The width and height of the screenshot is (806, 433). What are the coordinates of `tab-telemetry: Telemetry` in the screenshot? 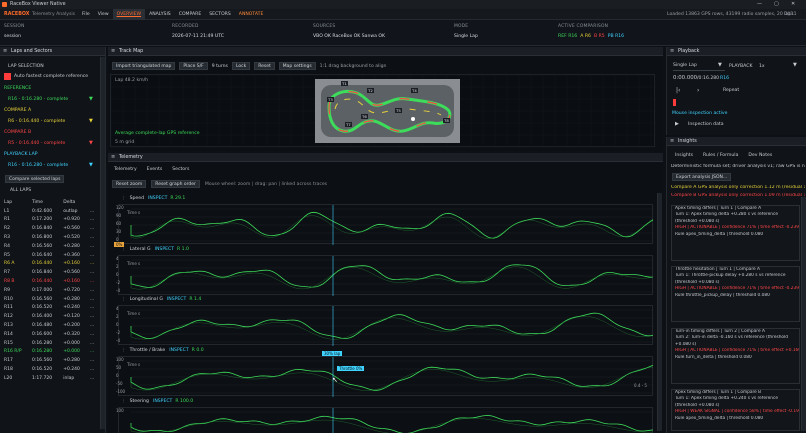 It's located at (125, 169).